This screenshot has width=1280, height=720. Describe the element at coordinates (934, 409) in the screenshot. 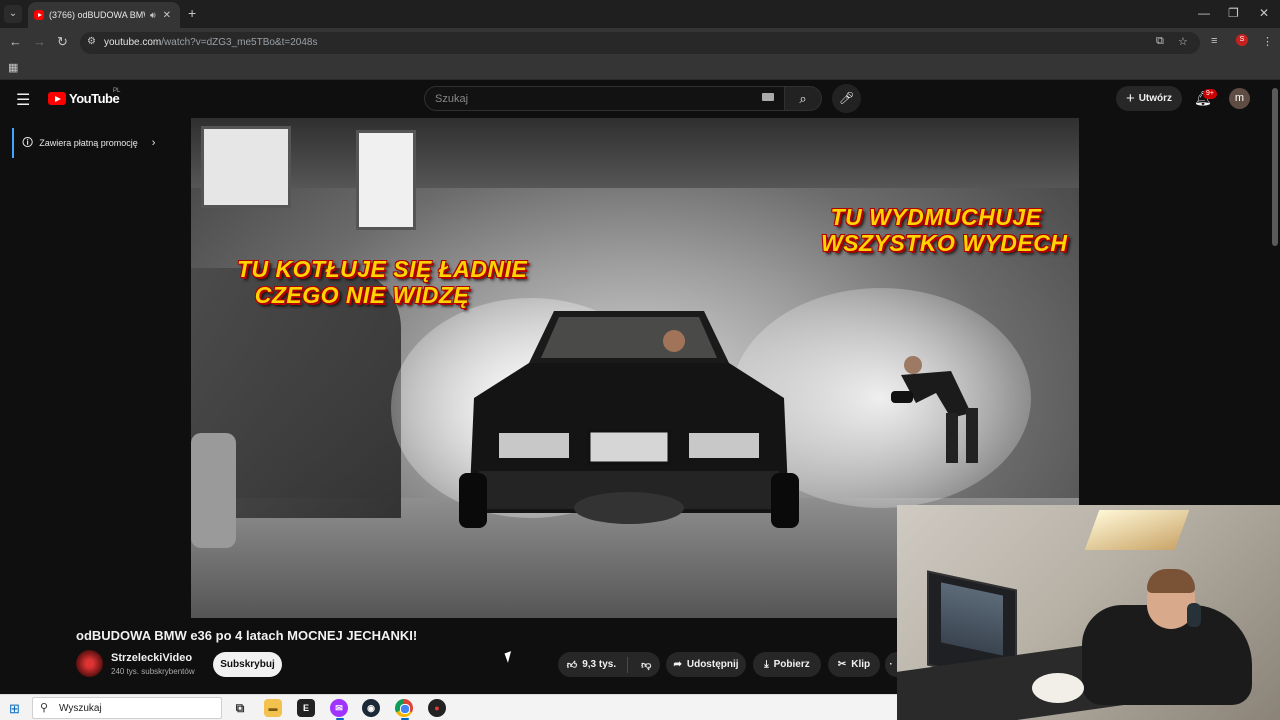

I see `video-scene-person` at that location.